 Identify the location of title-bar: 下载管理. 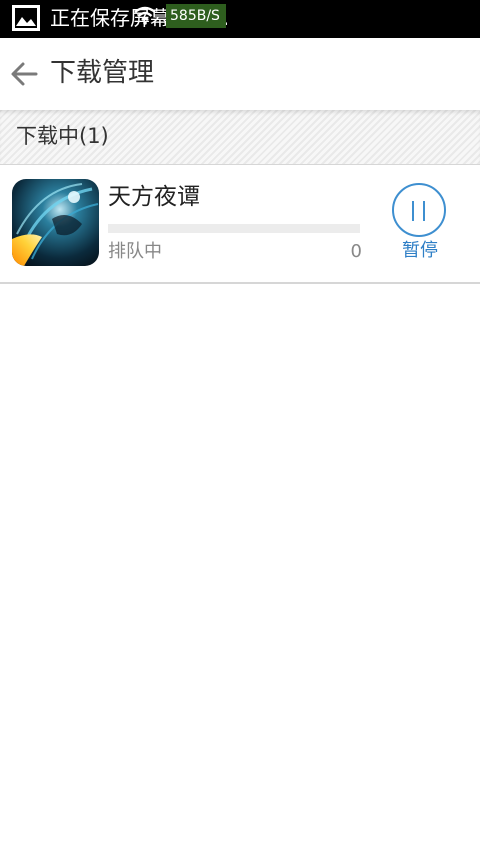
(240, 74).